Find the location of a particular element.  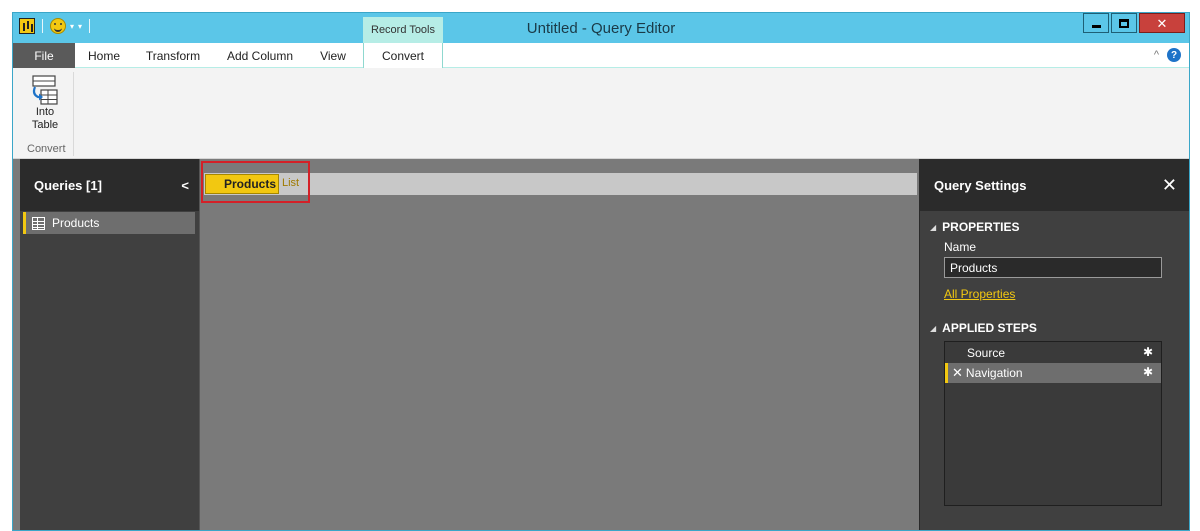

tab-add-column: Add Column is located at coordinates (260, 55).